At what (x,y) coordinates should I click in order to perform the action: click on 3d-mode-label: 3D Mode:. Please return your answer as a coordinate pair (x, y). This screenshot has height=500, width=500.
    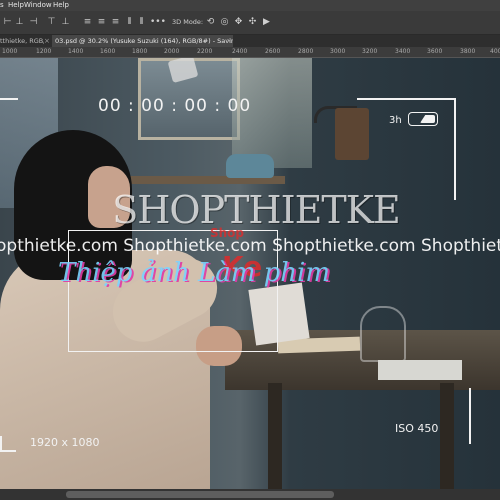
    Looking at the image, I should click on (188, 22).